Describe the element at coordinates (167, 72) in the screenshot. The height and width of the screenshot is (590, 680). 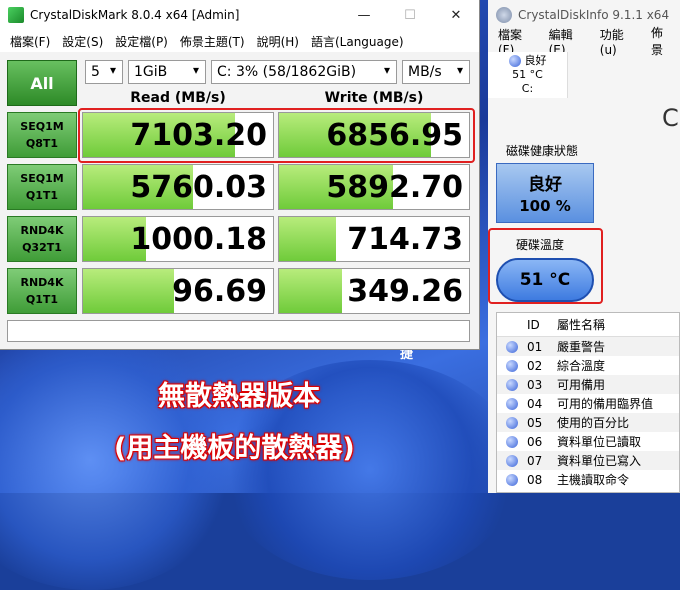
I see `size-select: 1GiB ▾` at that location.